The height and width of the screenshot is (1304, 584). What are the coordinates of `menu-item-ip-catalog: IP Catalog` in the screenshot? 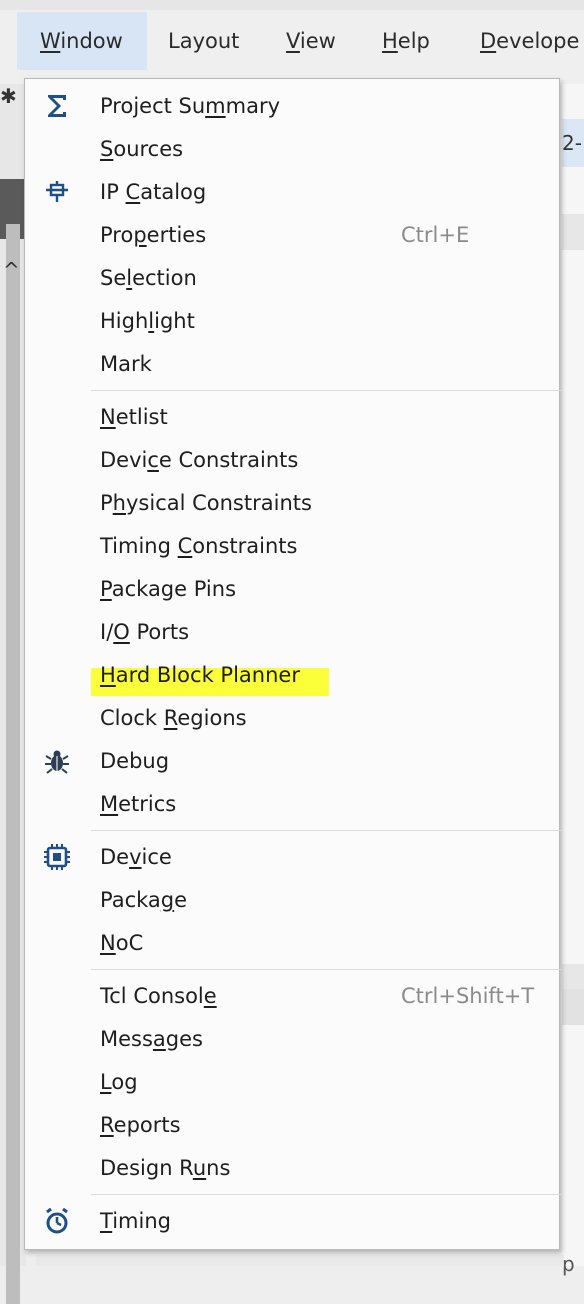 It's located at (293, 192).